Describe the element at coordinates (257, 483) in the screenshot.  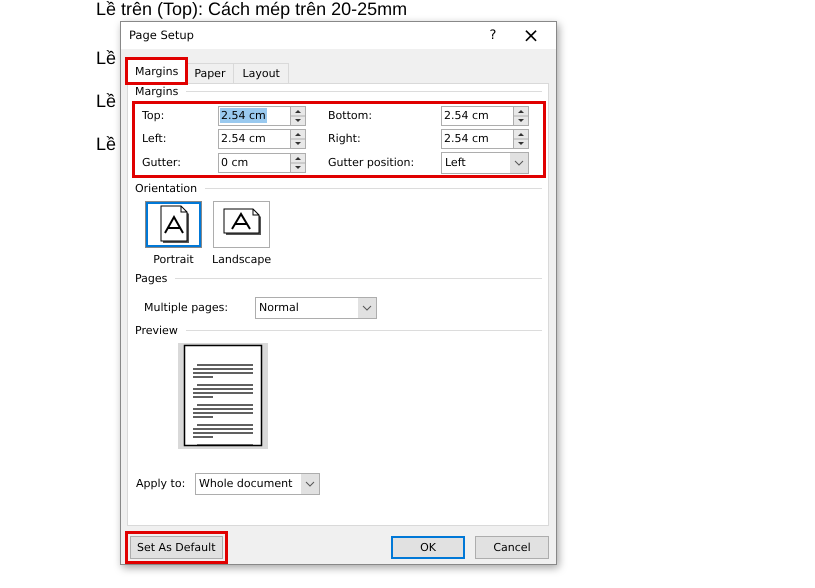
I see `dropdown: Whole document` at that location.